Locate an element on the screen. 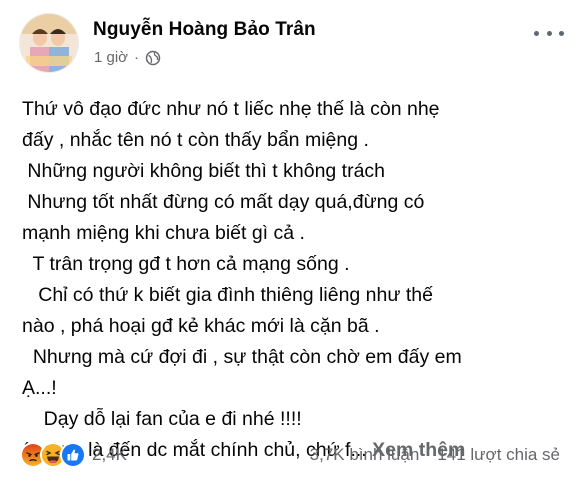 This screenshot has width=580, height=484. post-text-line: Dạy dỗ lại fan của e đi nhé !!!! is located at coordinates (162, 419).